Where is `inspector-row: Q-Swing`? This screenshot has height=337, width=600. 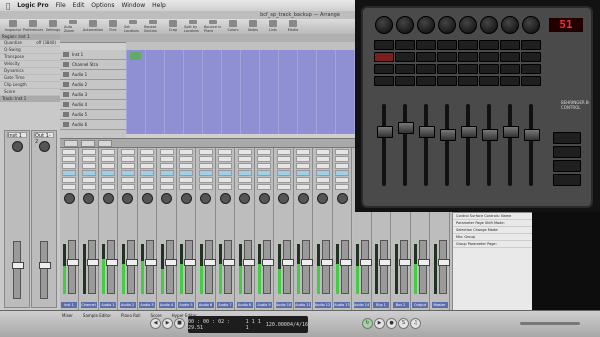
inspector-row: Q-Swing is located at coordinates (30, 50).